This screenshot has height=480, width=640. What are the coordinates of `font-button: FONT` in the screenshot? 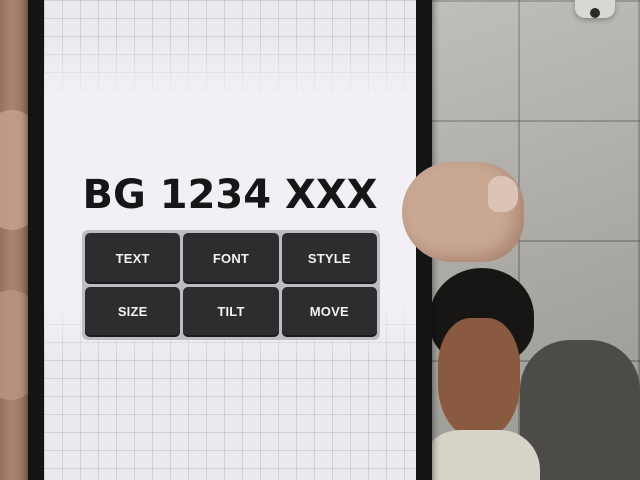 It's located at (231, 258).